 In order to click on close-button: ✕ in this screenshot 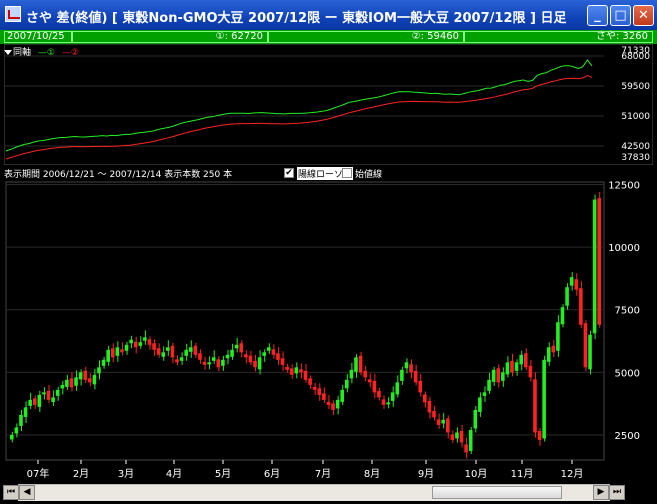, I will do `click(643, 15)`.